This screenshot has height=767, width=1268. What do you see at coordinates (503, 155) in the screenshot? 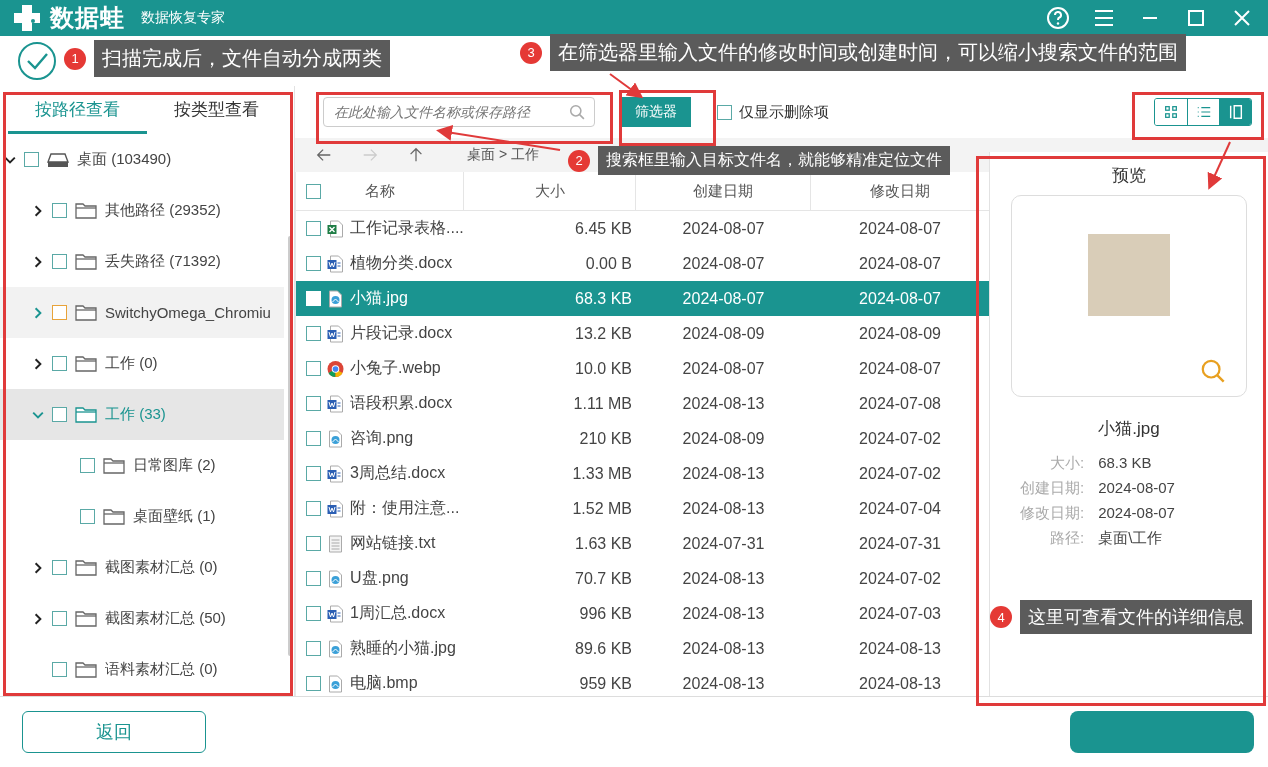
I see `breadcrumb-path: 桌面 > 工作` at bounding box center [503, 155].